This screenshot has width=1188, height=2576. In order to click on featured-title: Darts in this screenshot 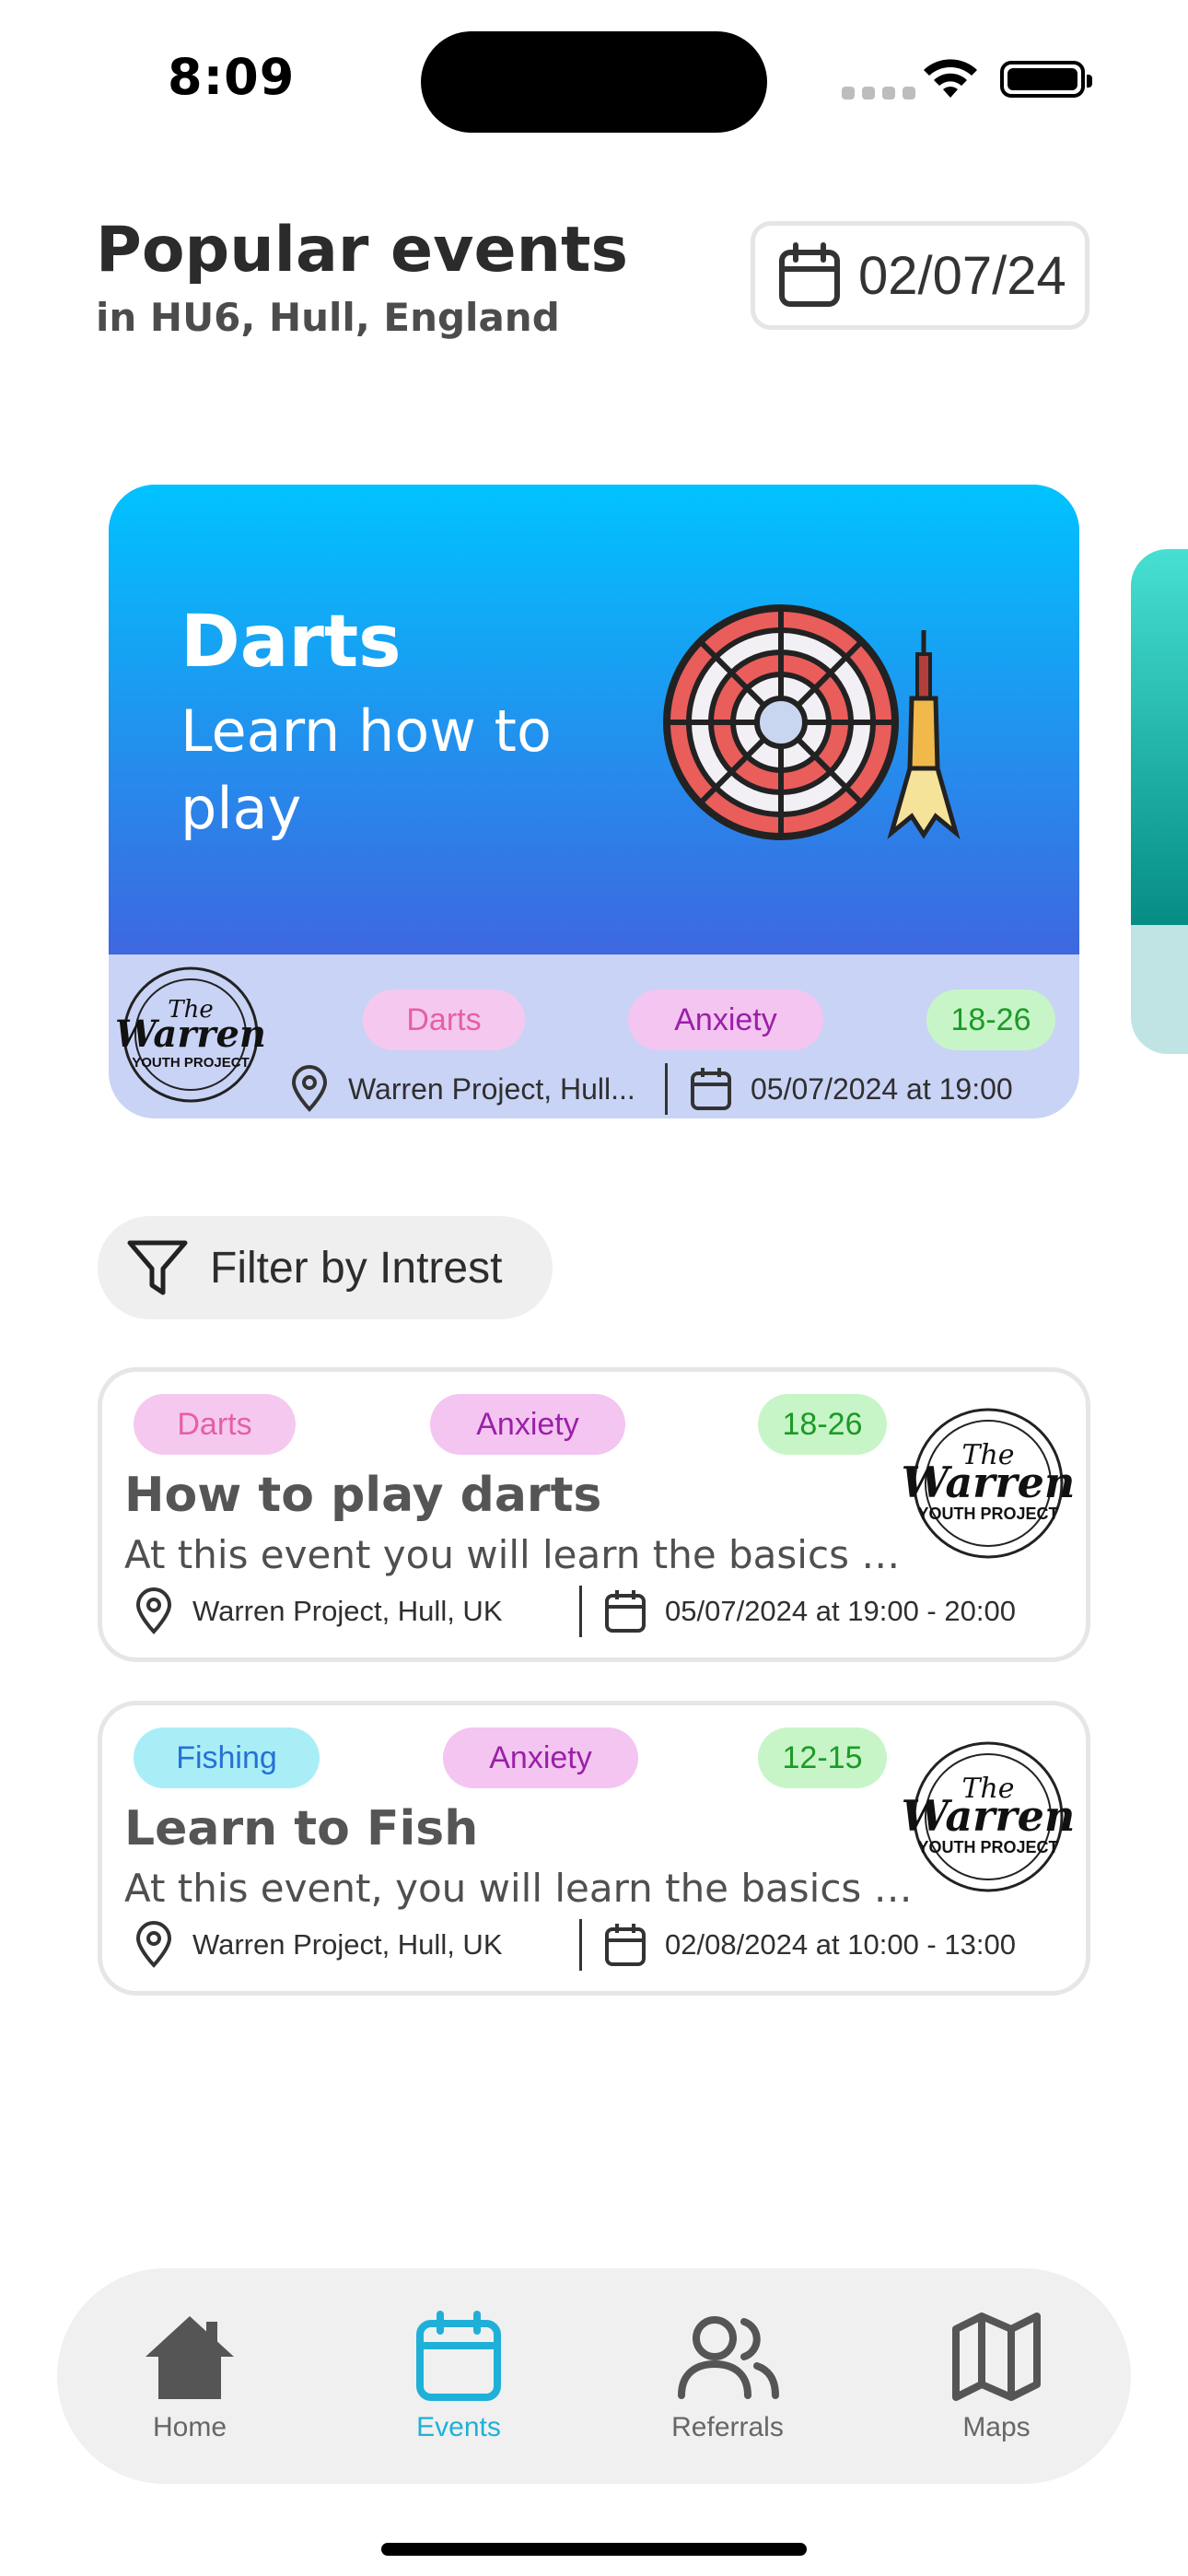, I will do `click(291, 642)`.